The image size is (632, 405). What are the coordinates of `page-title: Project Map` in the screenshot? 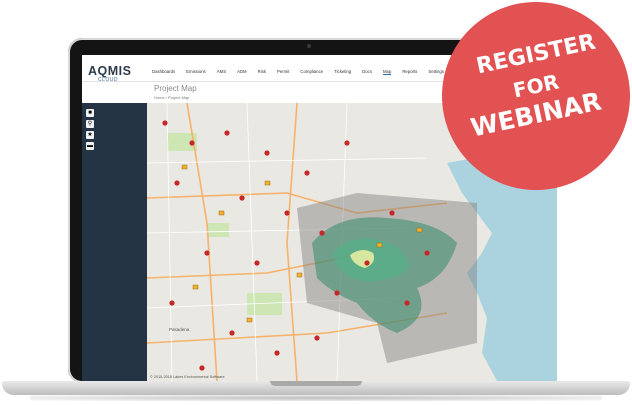 It's located at (175, 88).